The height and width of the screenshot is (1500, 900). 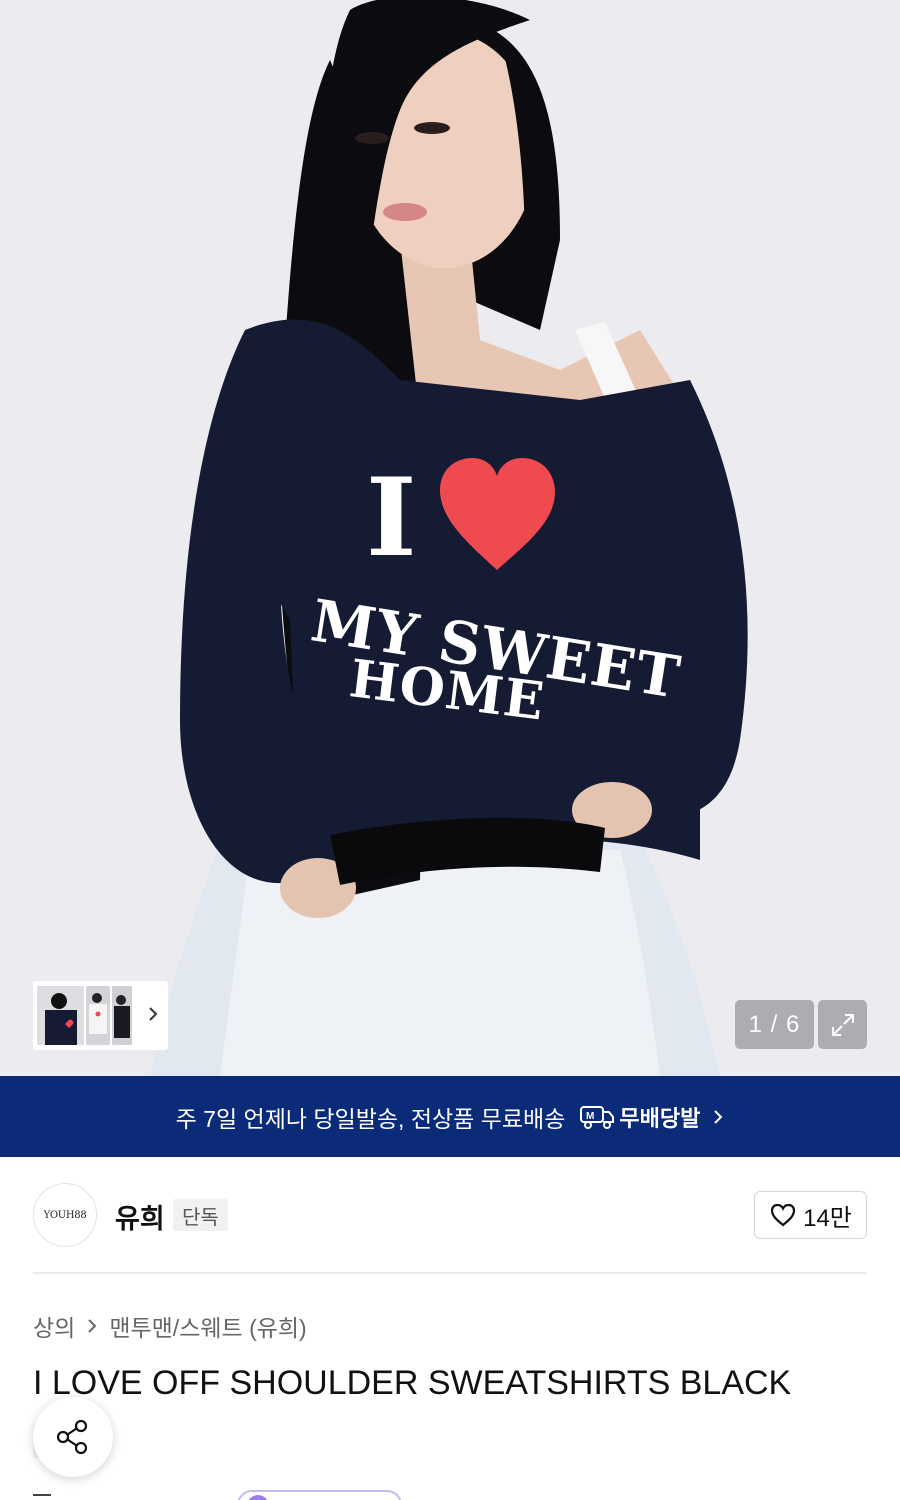 I want to click on brand-logo: YOUH88, so click(x=65, y=1215).